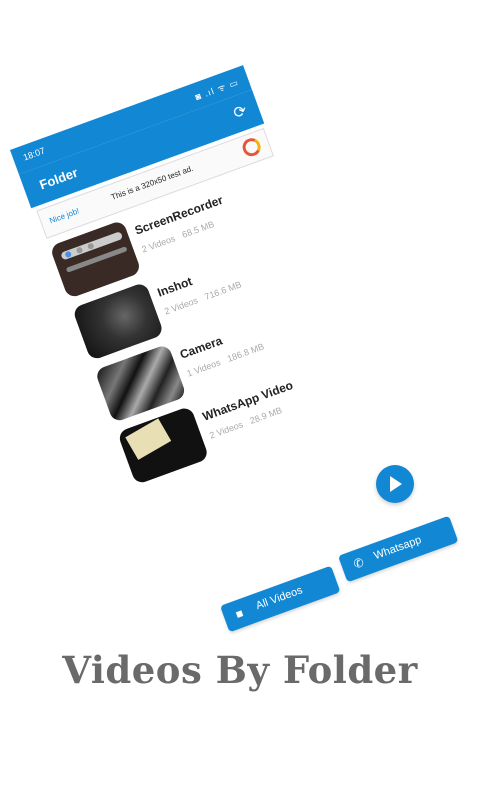 This screenshot has width=480, height=800. Describe the element at coordinates (203, 368) in the screenshot. I see `folder-count: 1 Videos` at that location.